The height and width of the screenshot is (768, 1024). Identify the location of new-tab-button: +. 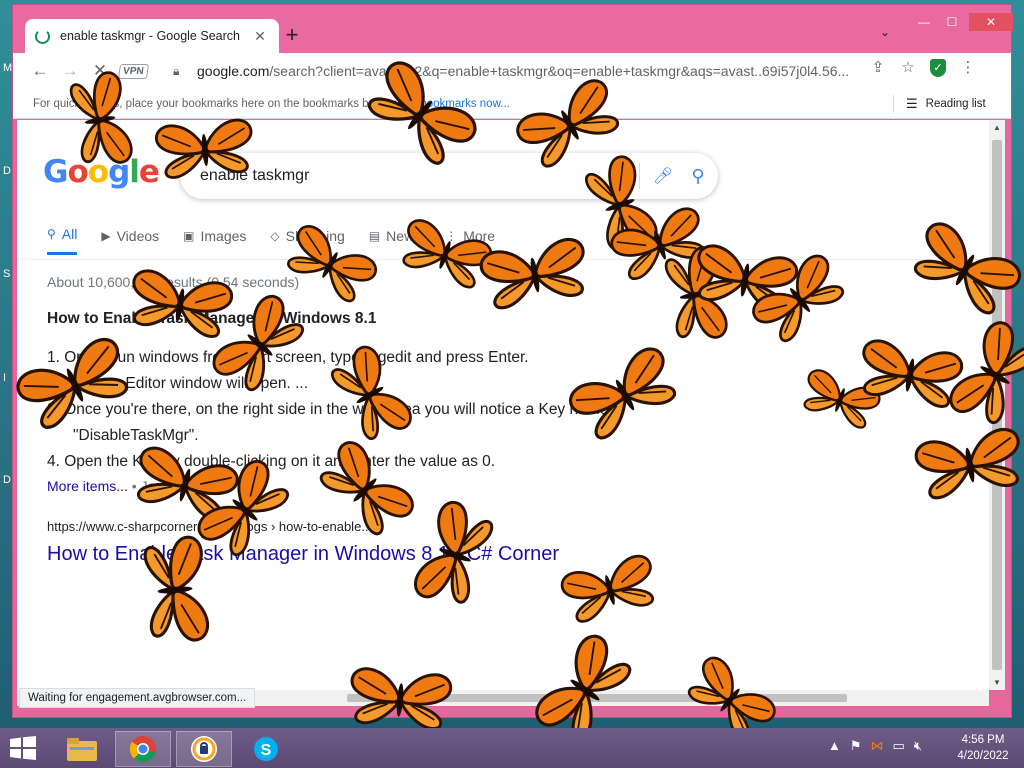
(292, 36).